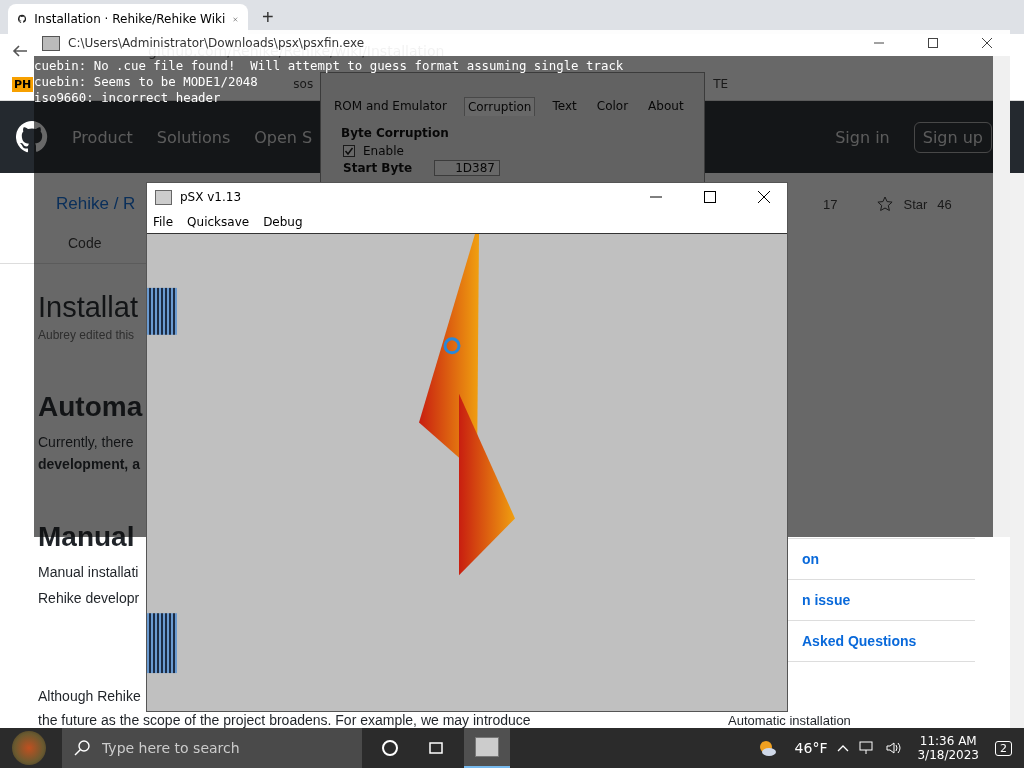  What do you see at coordinates (20, 51) in the screenshot?
I see `back-arrow-icon` at bounding box center [20, 51].